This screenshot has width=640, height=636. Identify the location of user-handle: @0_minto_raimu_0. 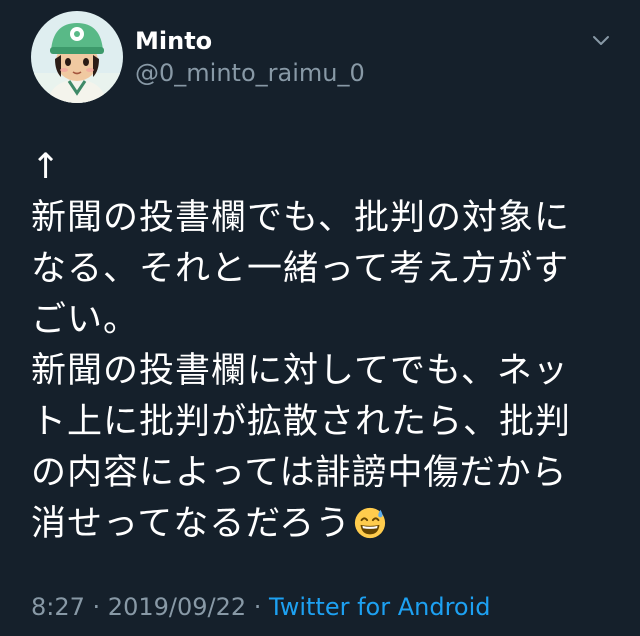
(250, 73).